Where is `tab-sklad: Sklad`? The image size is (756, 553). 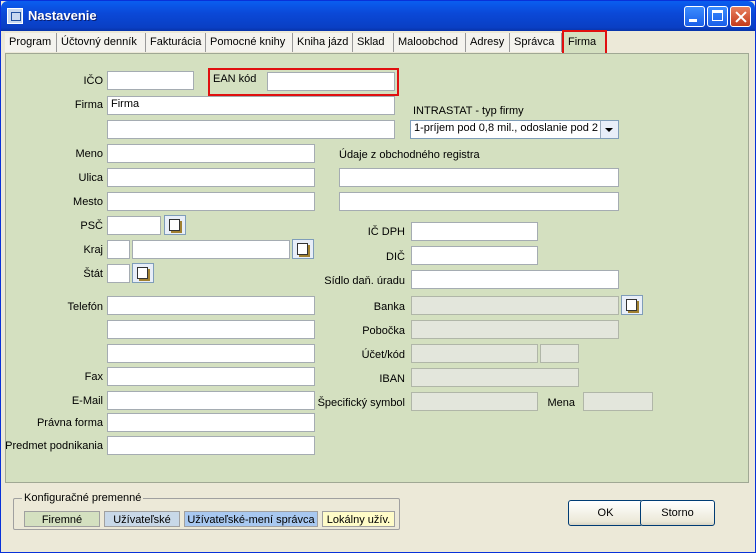 tab-sklad: Sklad is located at coordinates (373, 42).